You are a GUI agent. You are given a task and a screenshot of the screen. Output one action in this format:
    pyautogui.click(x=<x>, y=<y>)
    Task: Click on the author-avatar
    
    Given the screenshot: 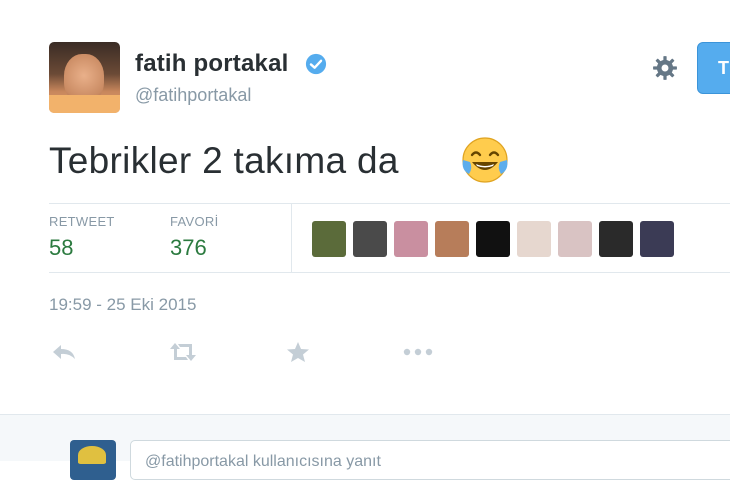 What is the action you would take?
    pyautogui.click(x=84, y=77)
    